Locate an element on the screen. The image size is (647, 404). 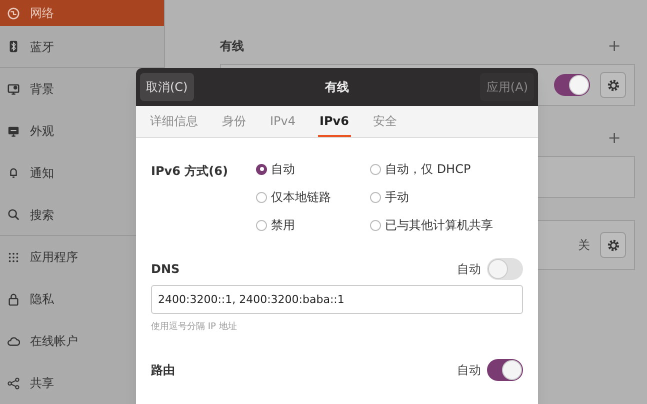
field-label: IPv6 方式(6) is located at coordinates (190, 171).